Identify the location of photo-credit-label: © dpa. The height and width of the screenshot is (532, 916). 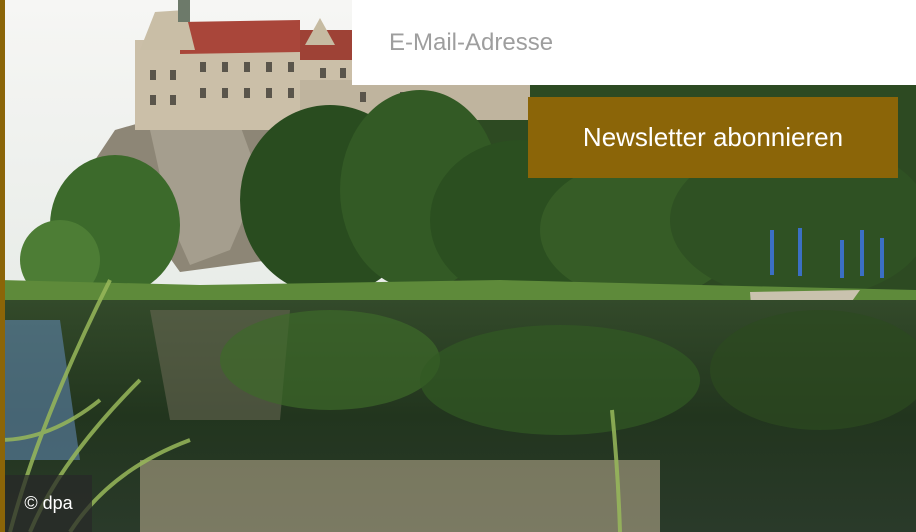
(48, 503).